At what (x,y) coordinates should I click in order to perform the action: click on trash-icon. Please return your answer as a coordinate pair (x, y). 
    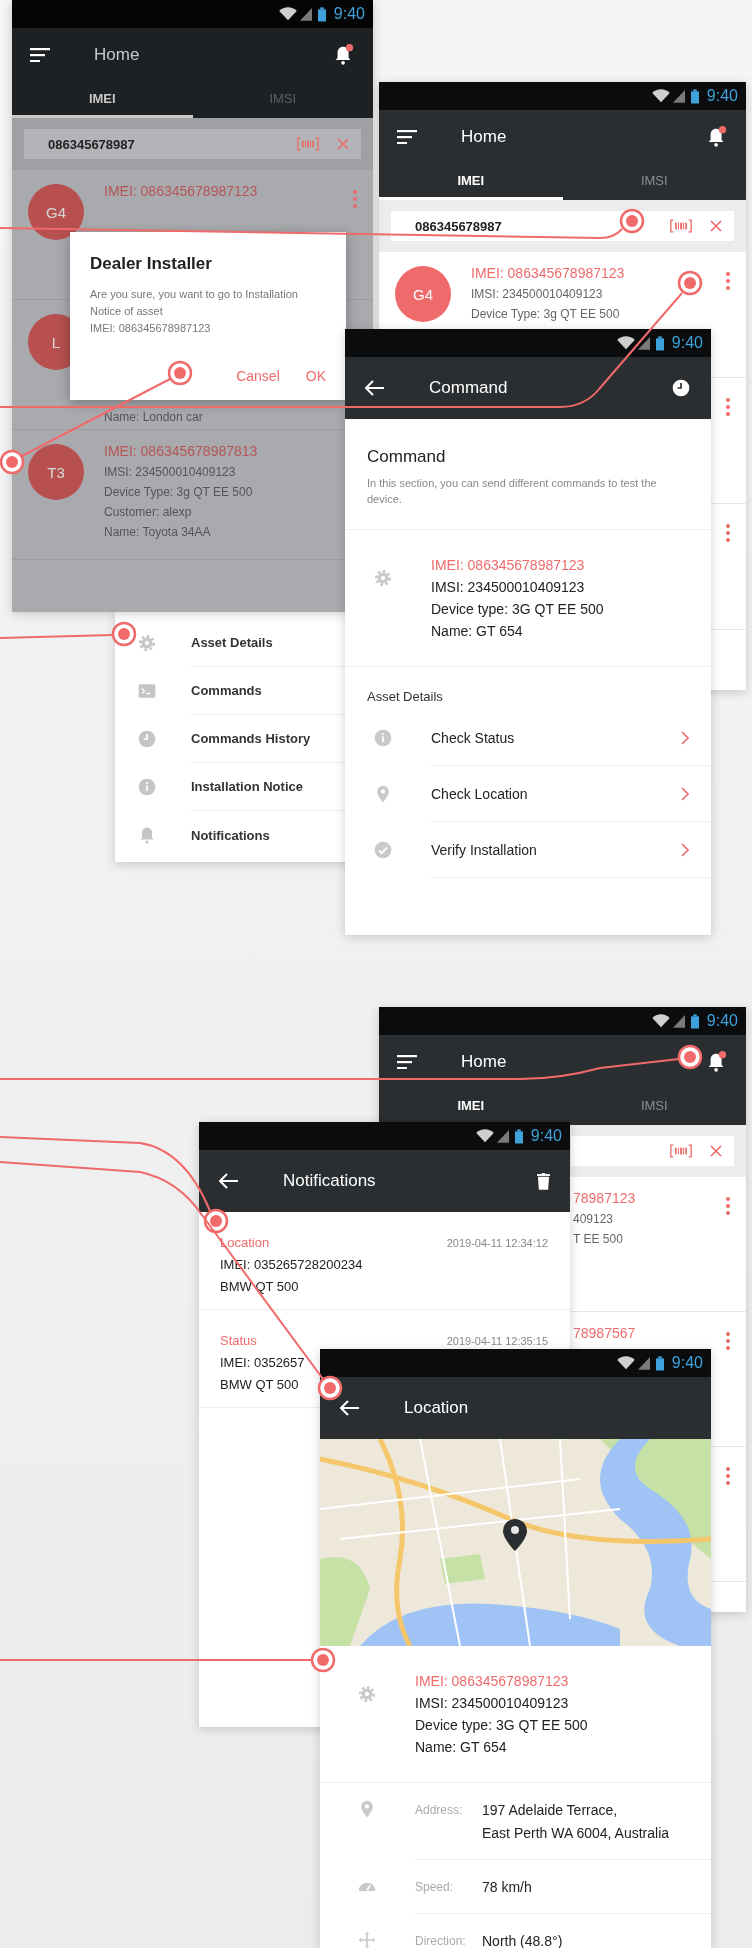
    Looking at the image, I should click on (543, 1181).